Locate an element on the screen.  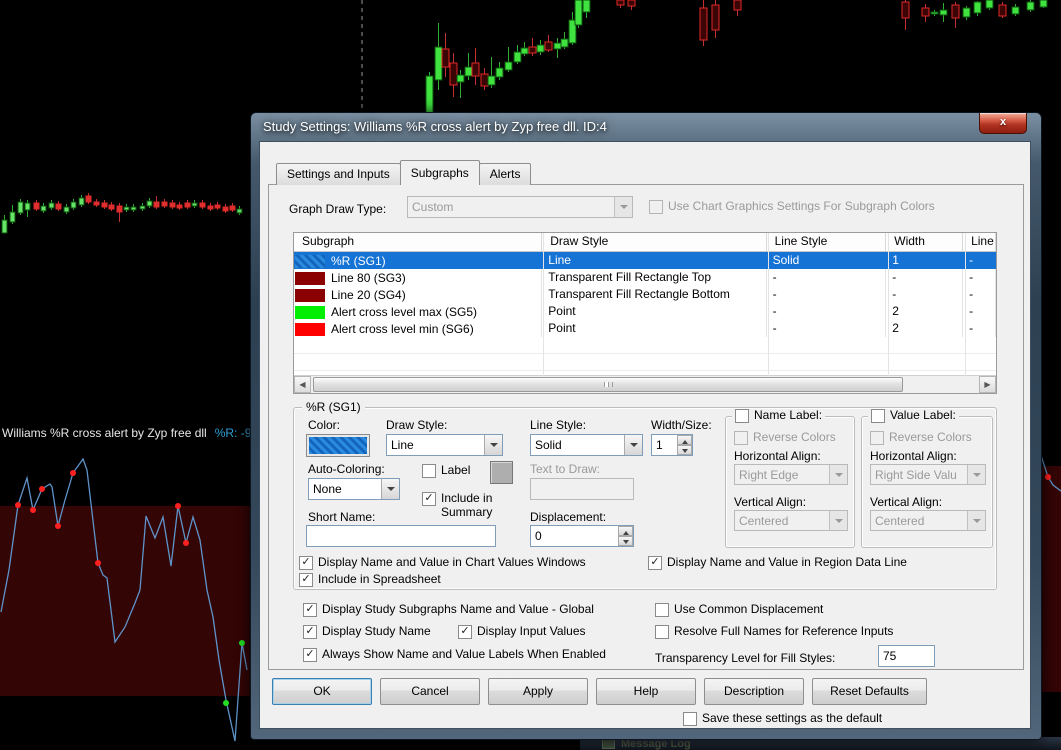
graph-draw-type-combo: Custom is located at coordinates (520, 207).